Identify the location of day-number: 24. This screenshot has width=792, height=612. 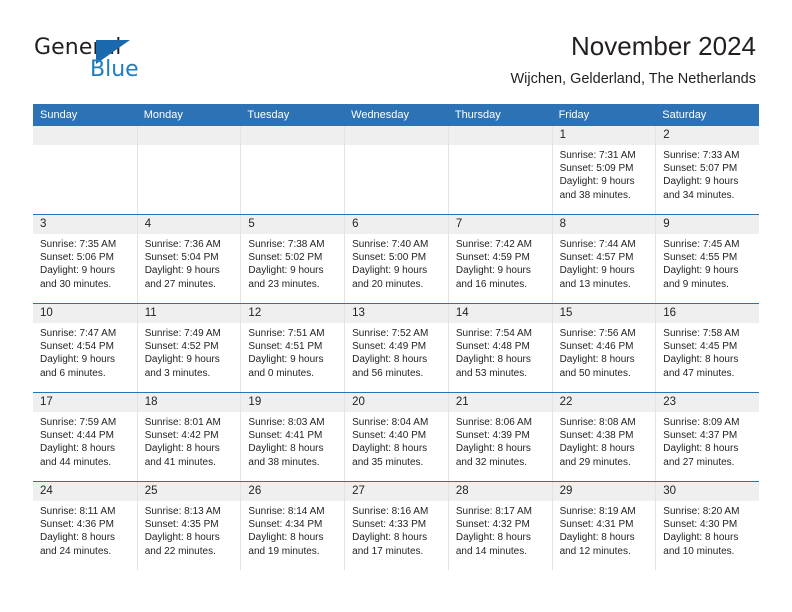
(46, 491).